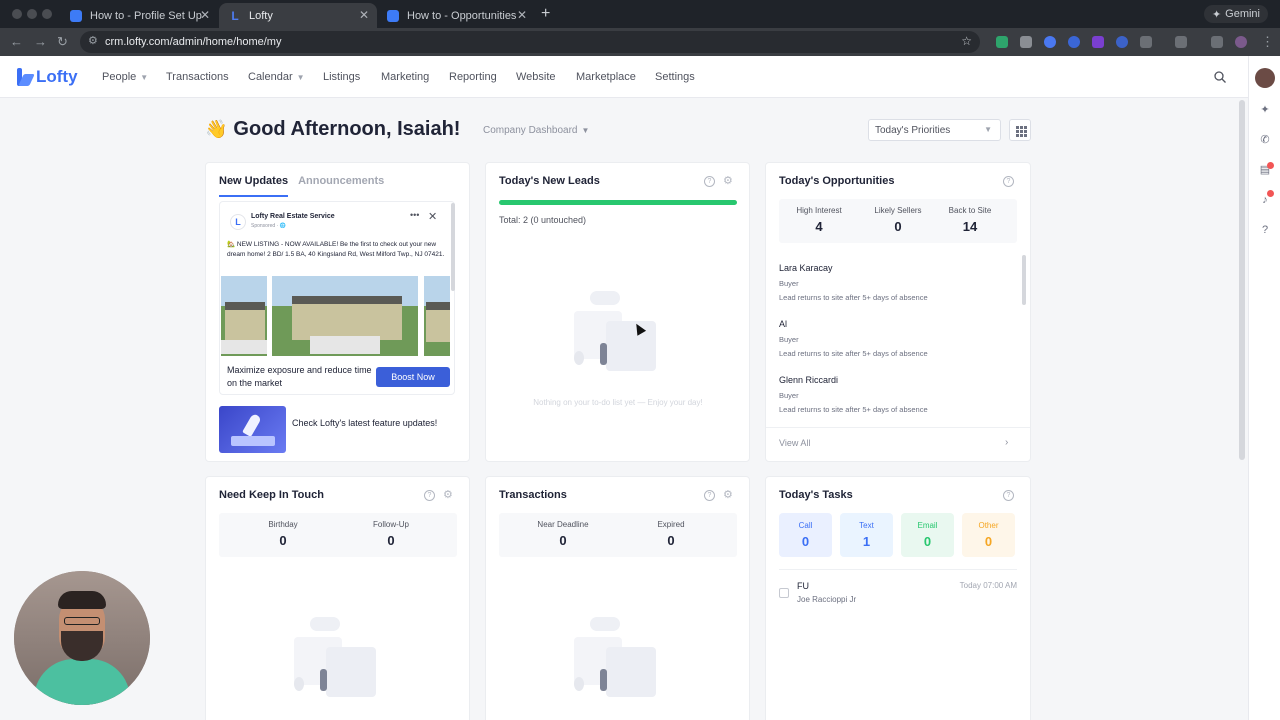 This screenshot has height=720, width=1280. What do you see at coordinates (837, 181) in the screenshot?
I see `card-title: Today's Opportunities` at bounding box center [837, 181].